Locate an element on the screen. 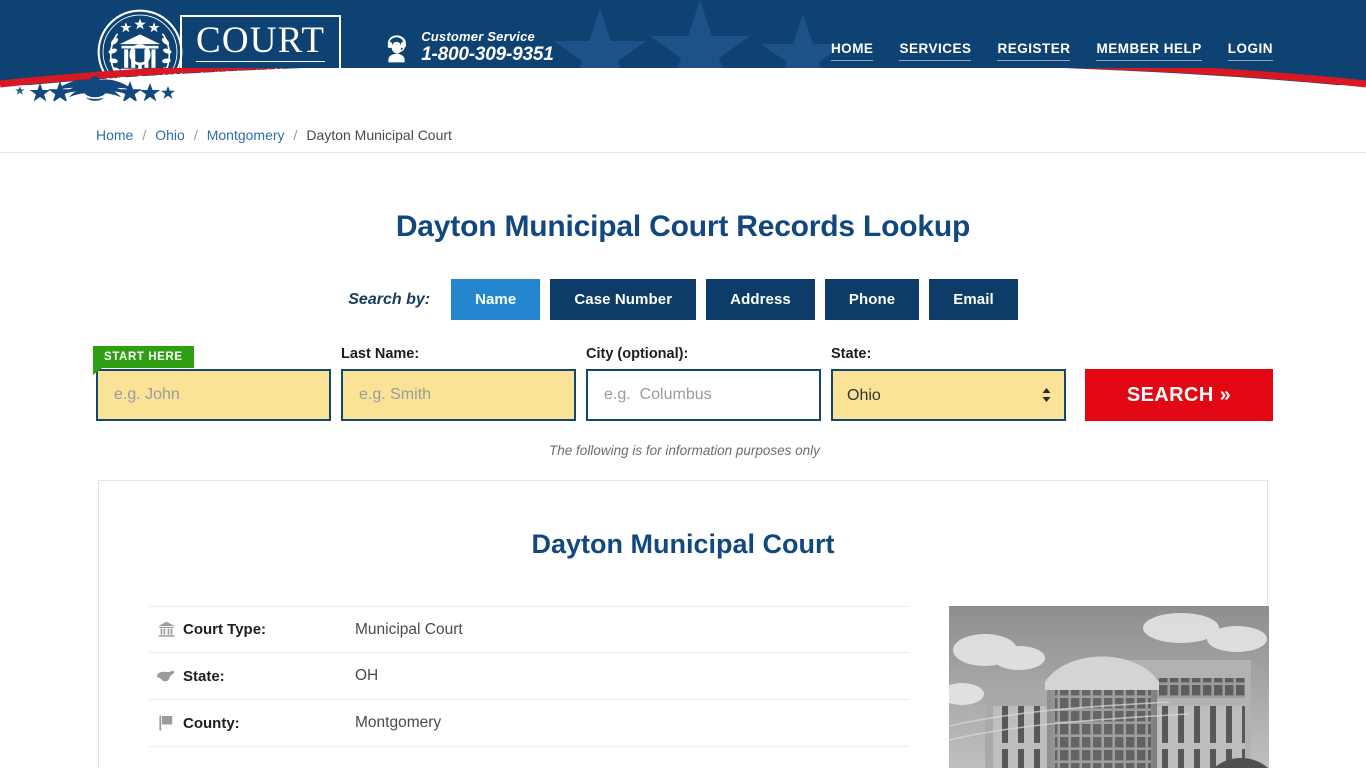 The width and height of the screenshot is (1366, 768). headset-support-icon is located at coordinates (397, 48).